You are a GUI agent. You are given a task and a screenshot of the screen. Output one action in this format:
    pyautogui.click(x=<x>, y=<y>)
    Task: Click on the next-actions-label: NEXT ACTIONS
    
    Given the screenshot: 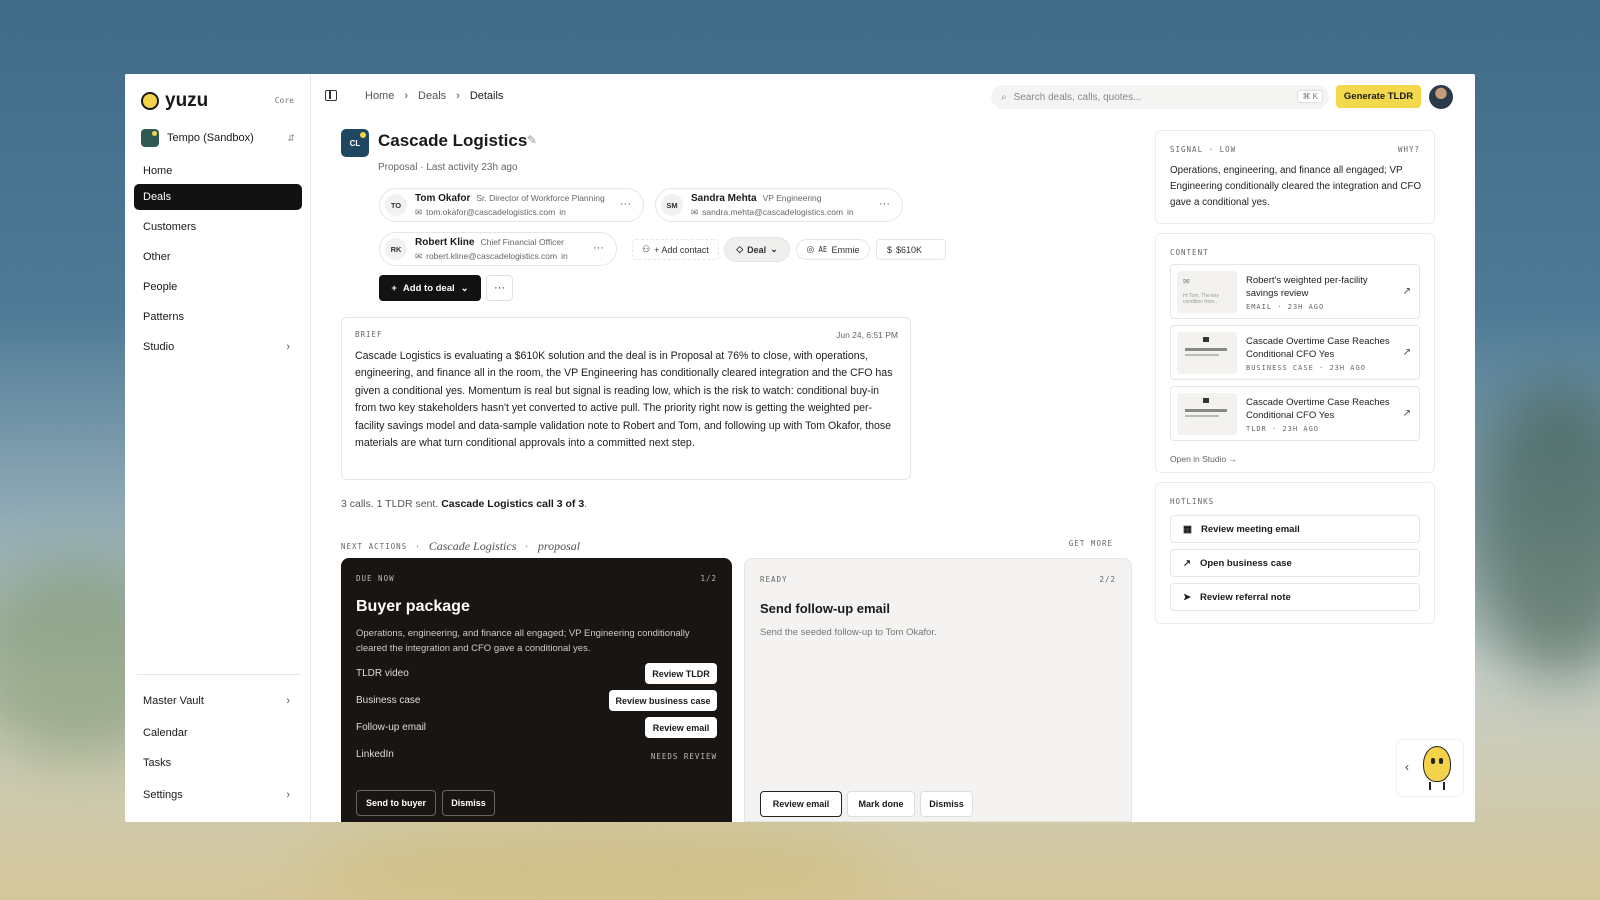 What is the action you would take?
    pyautogui.click(x=374, y=546)
    